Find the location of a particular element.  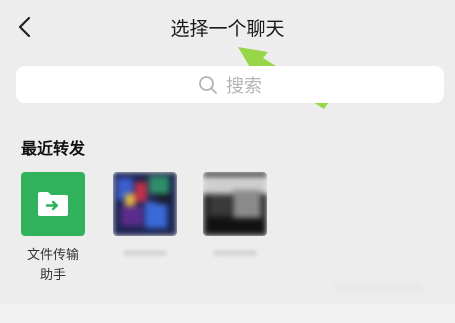

folder-forward-icon is located at coordinates (53, 204).